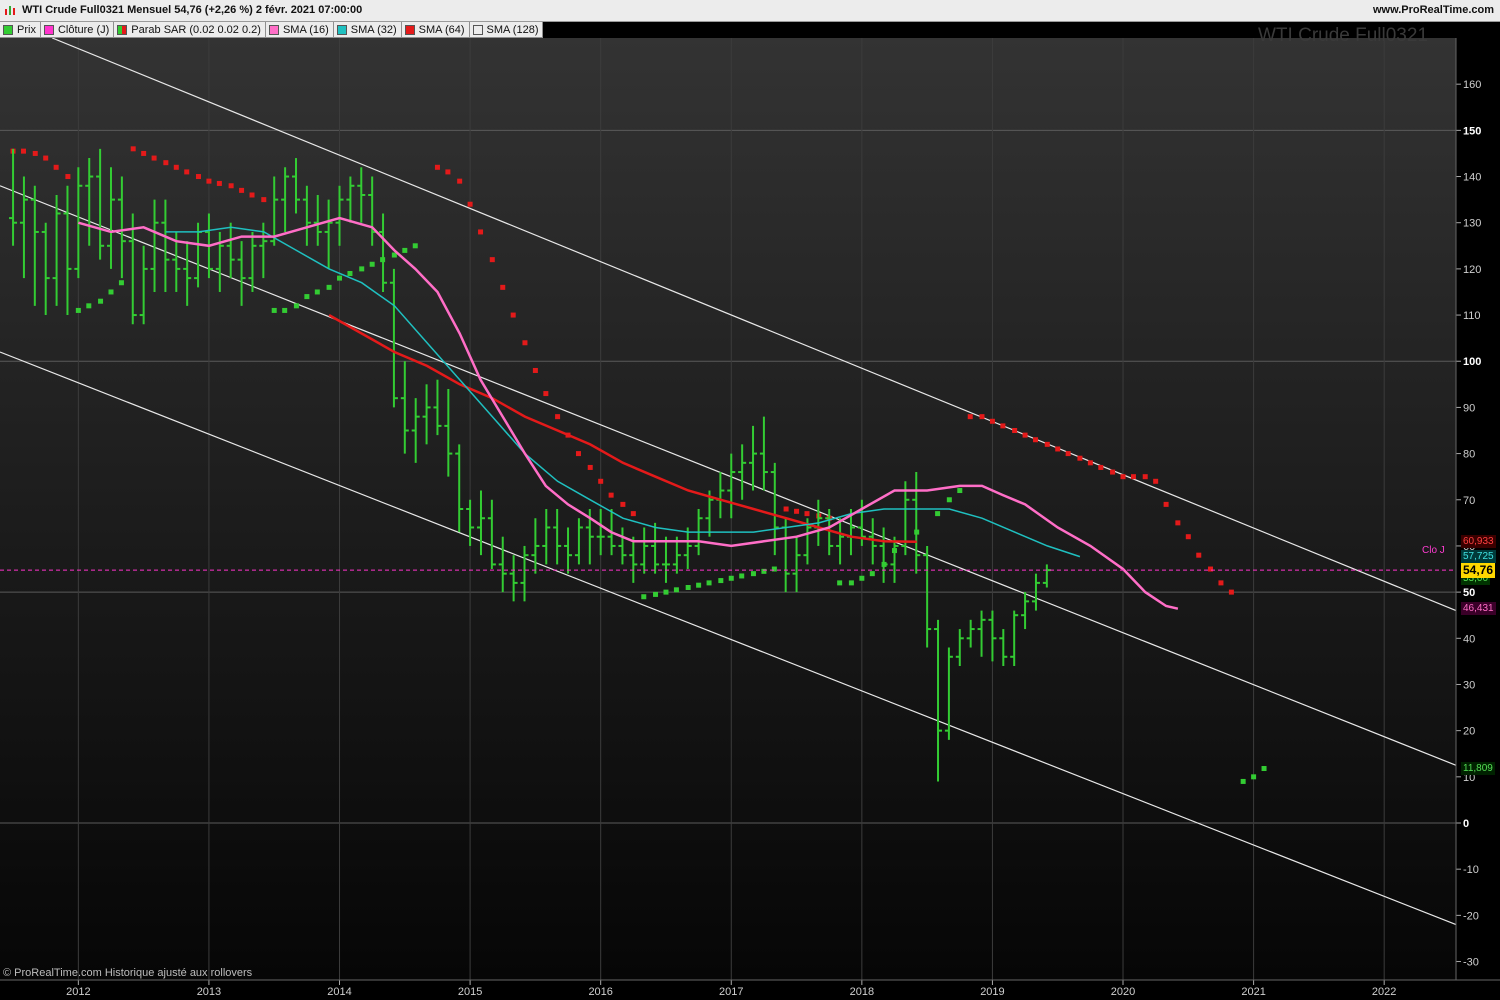  Describe the element at coordinates (1478, 556) in the screenshot. I see `sma32-value-badge: 57,725` at that location.